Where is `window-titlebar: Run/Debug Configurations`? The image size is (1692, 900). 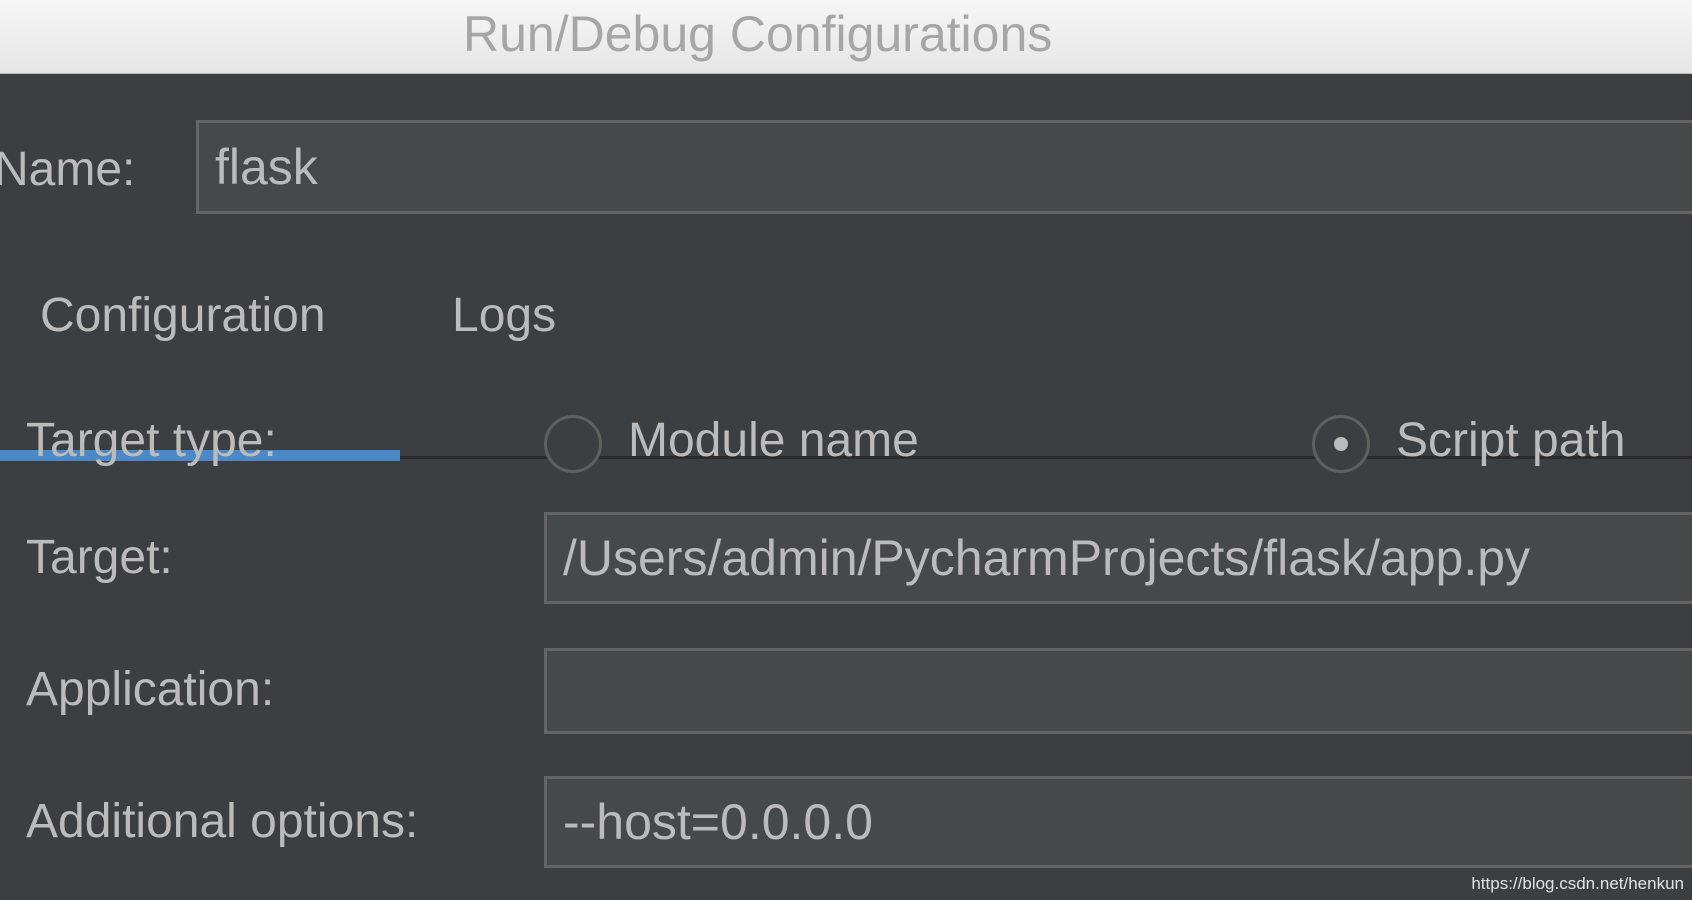 window-titlebar: Run/Debug Configurations is located at coordinates (846, 37).